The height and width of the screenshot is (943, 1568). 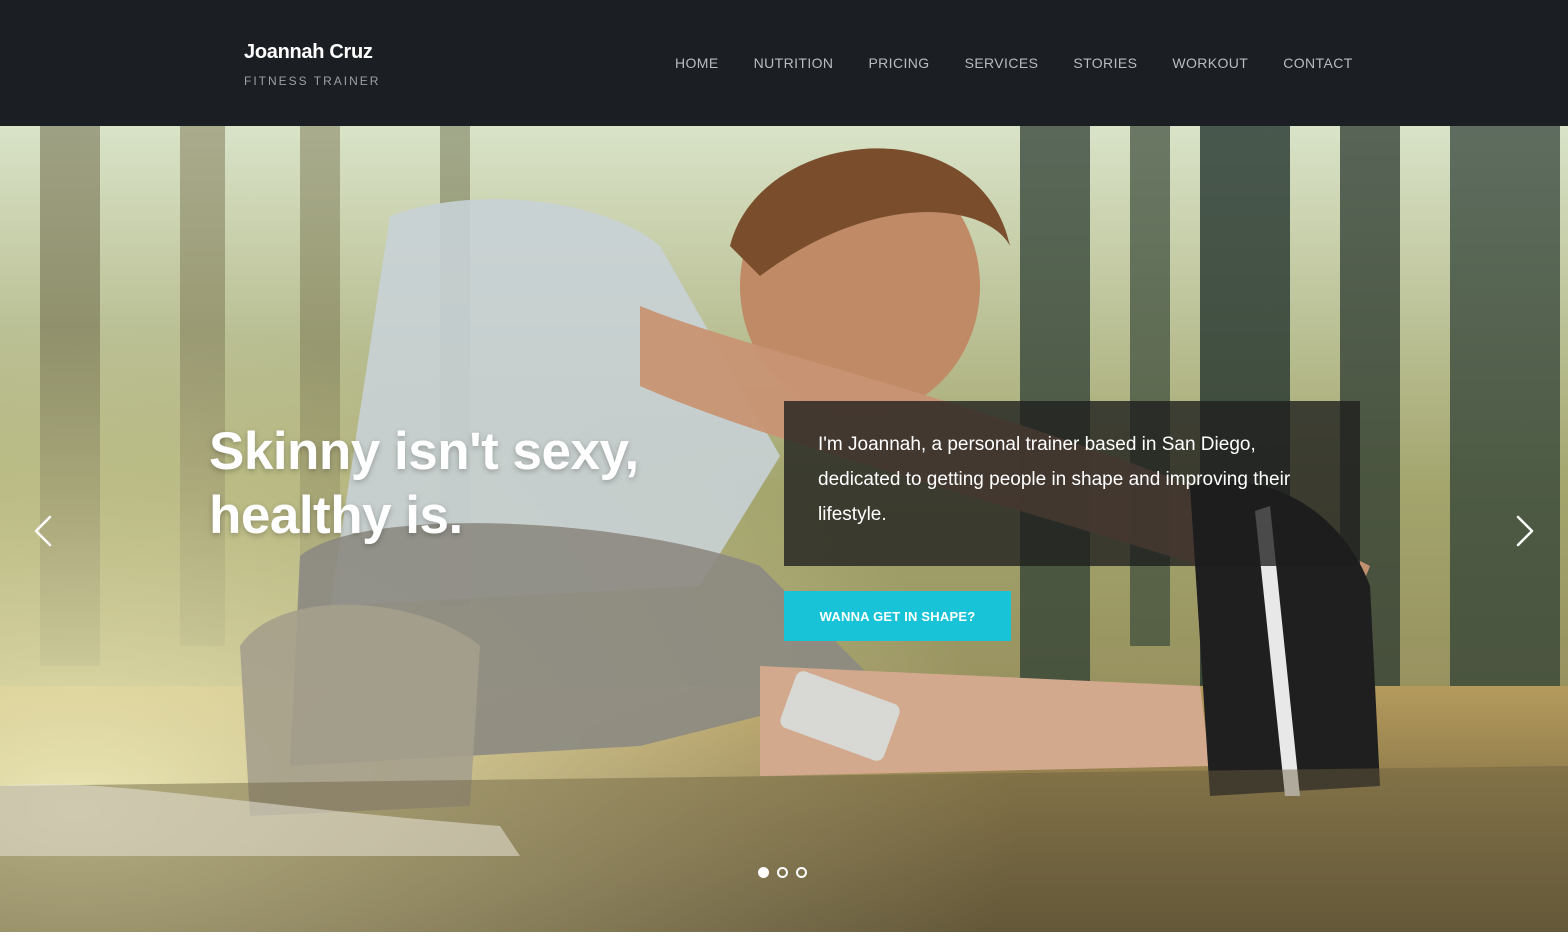 I want to click on brand-name: Joannah Cruz, so click(x=312, y=52).